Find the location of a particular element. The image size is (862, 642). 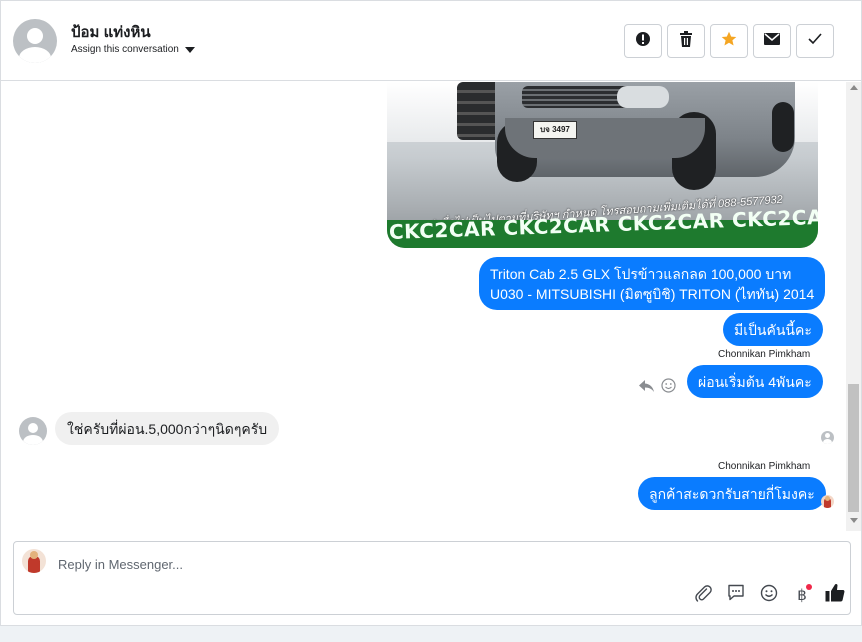

reply-composer: ฿ is located at coordinates (432, 578).